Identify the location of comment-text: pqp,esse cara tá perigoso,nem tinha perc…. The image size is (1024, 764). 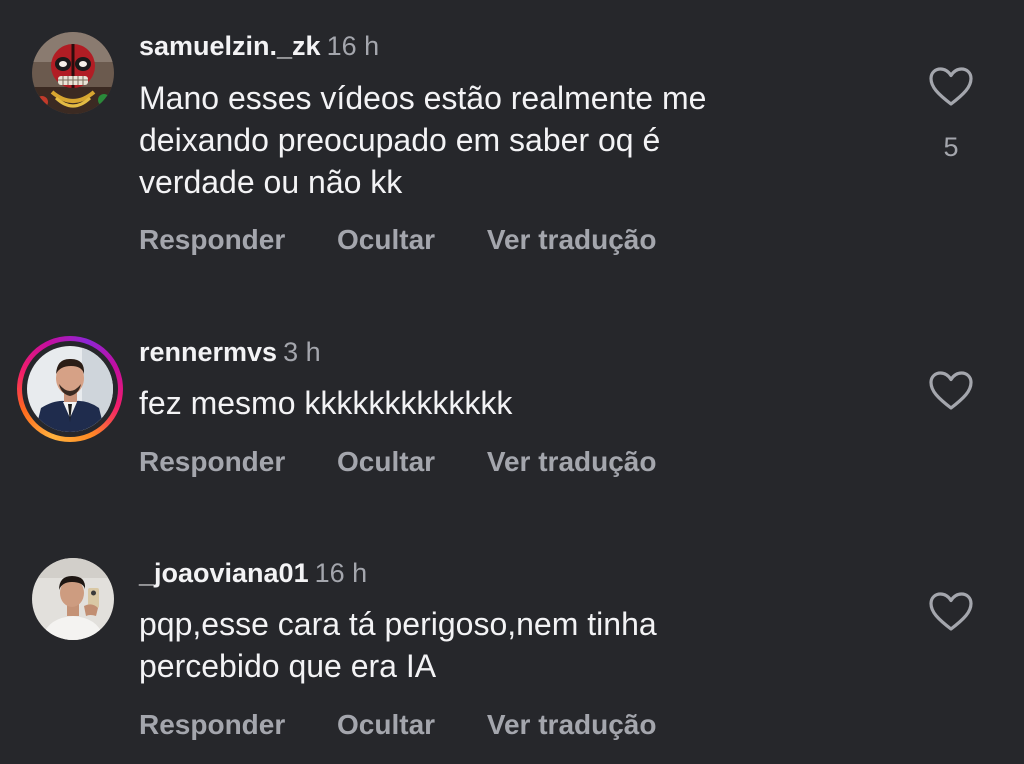
(499, 645).